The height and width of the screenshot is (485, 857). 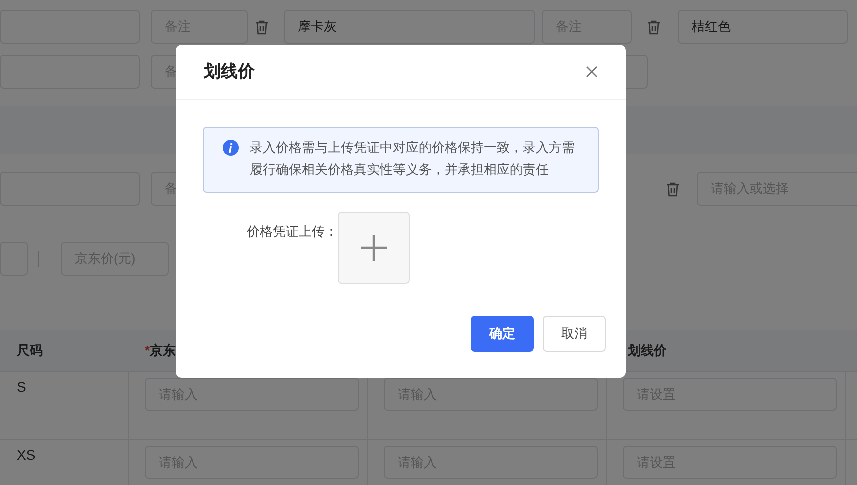 I want to click on dialog-title: 划线价, so click(x=229, y=72).